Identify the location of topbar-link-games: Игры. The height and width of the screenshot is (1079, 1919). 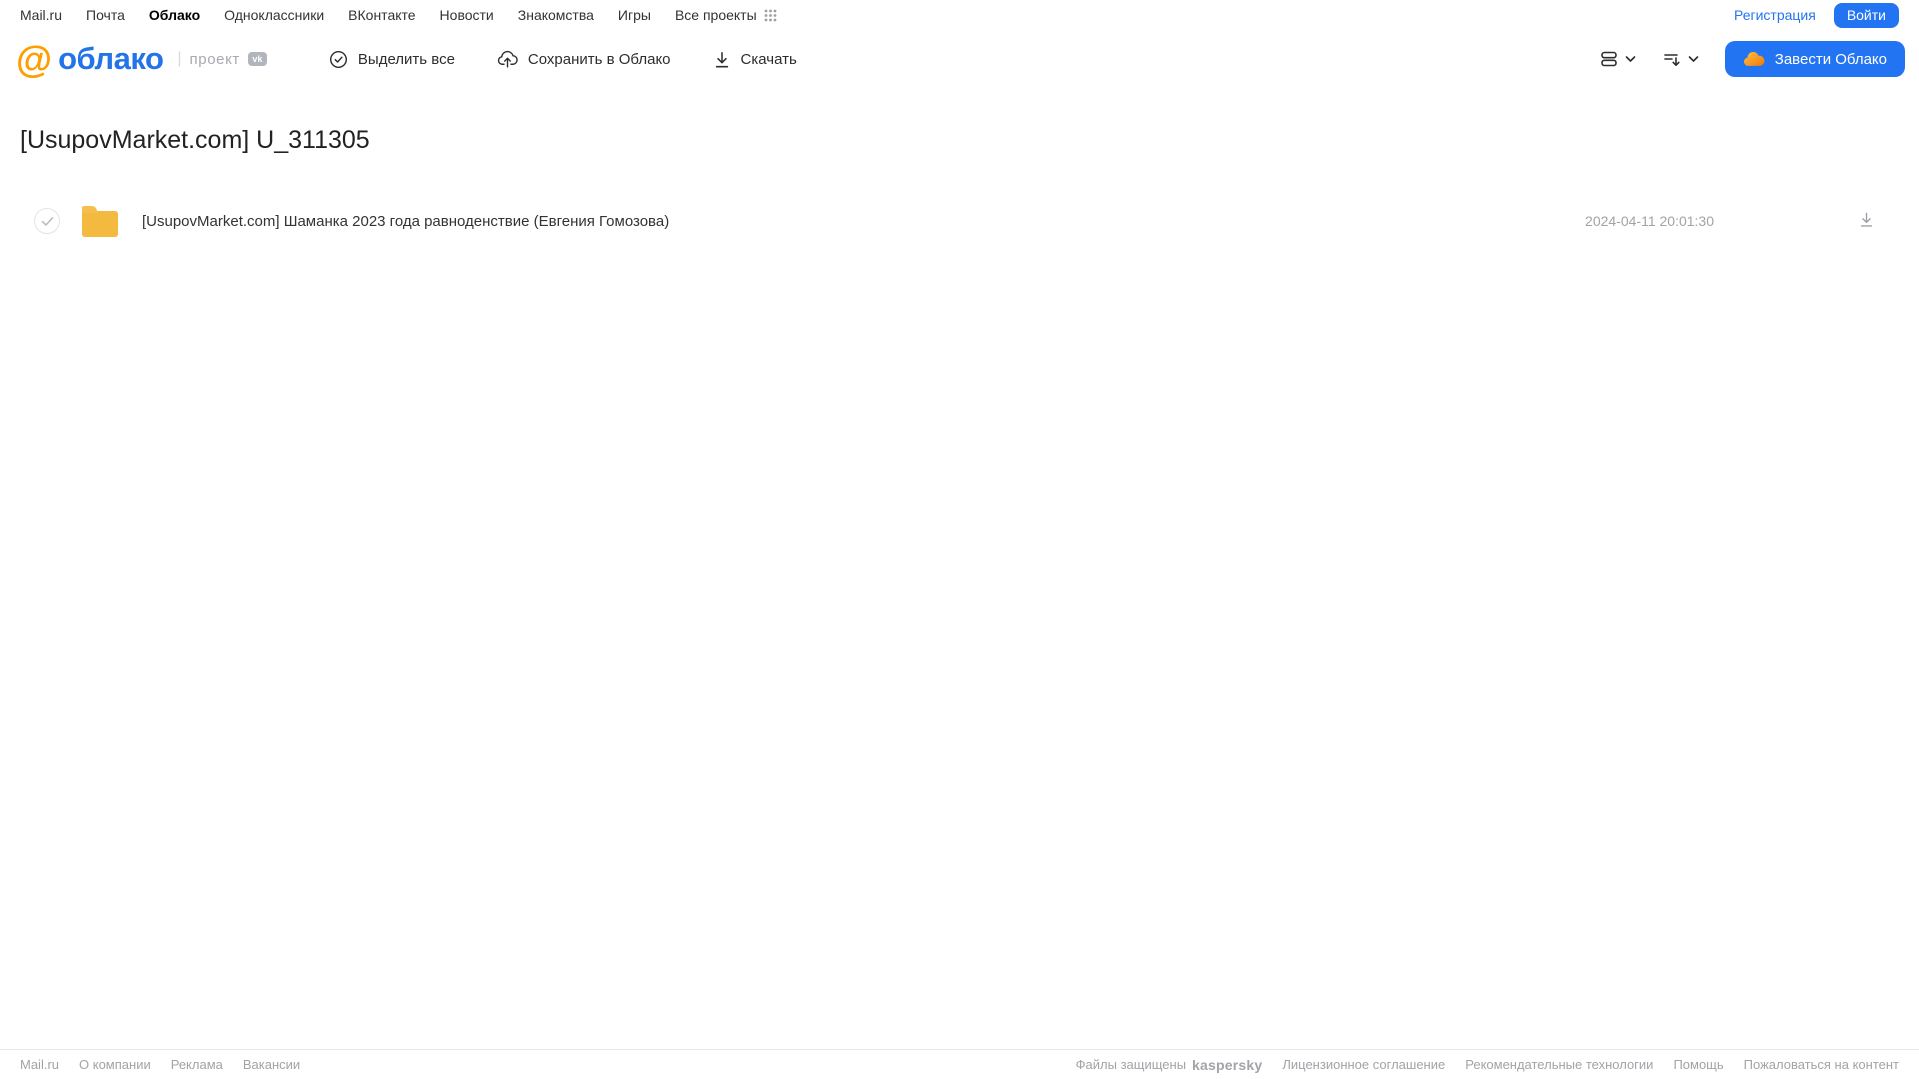
(634, 15).